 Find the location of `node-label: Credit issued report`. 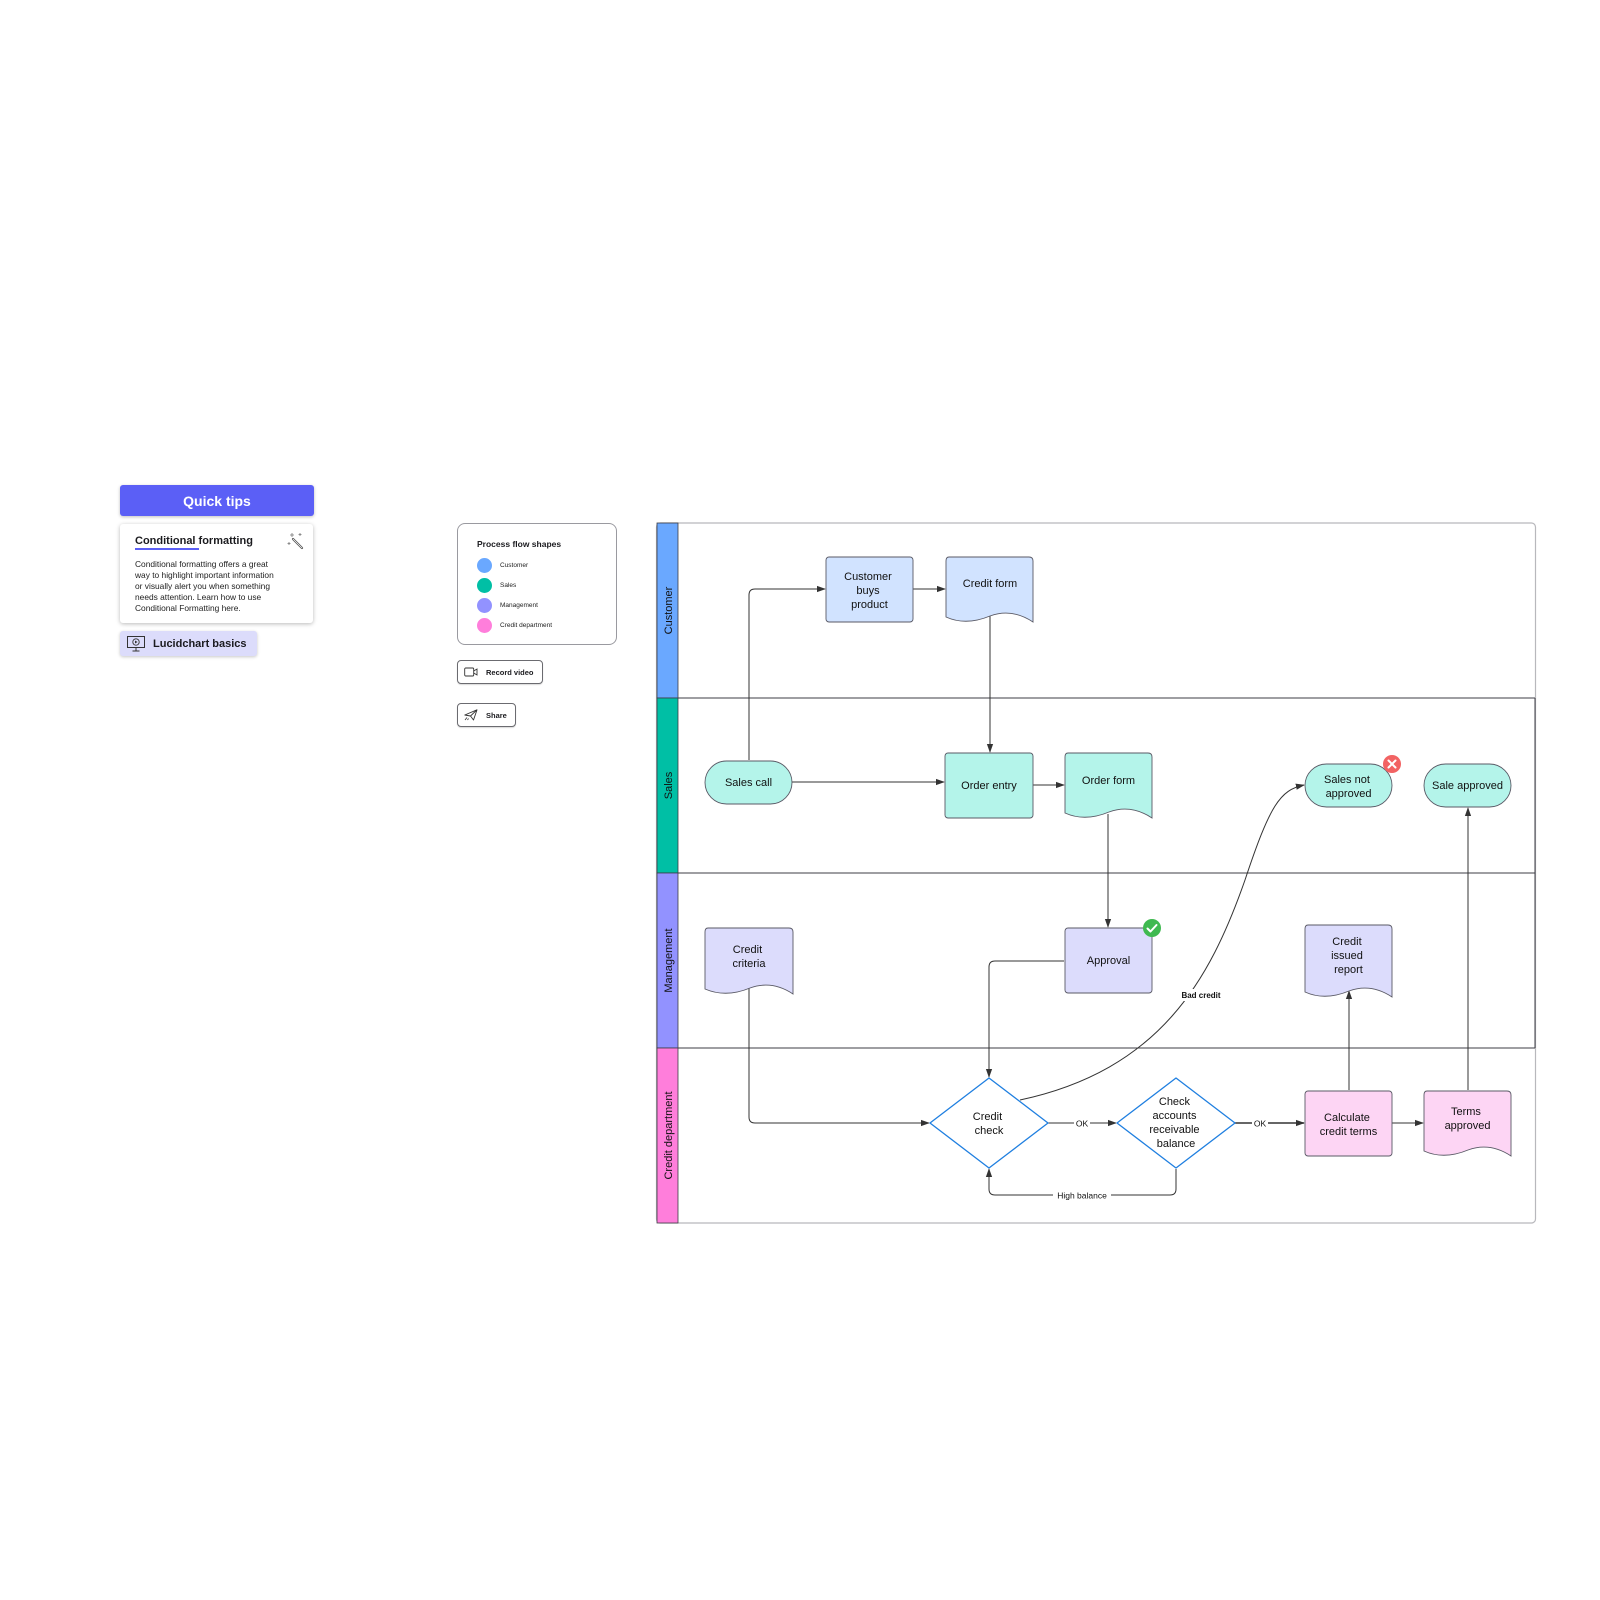

node-label: Credit issued report is located at coordinates (1348, 956).